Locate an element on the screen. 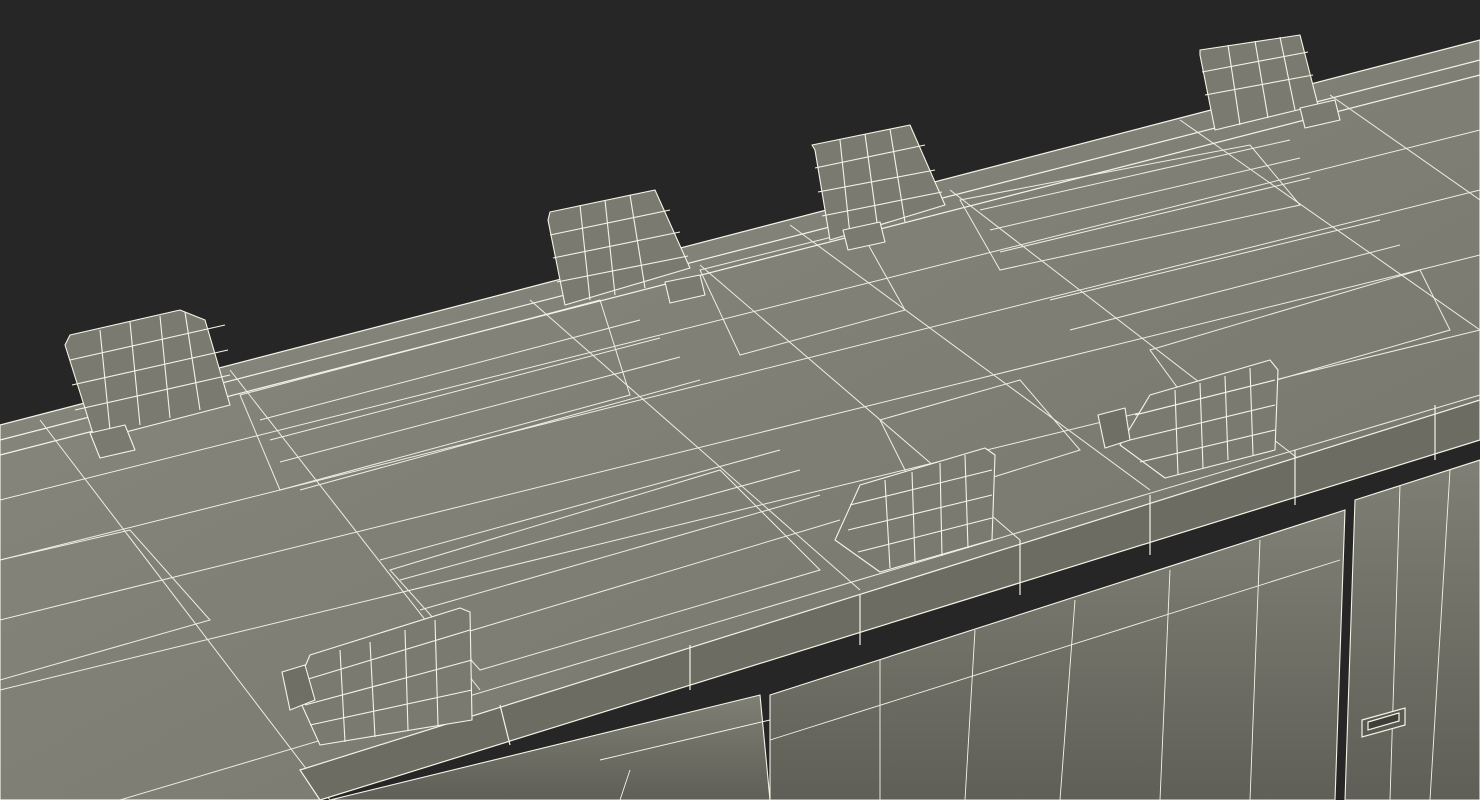  front-panel-right is located at coordinates (1412, 629).